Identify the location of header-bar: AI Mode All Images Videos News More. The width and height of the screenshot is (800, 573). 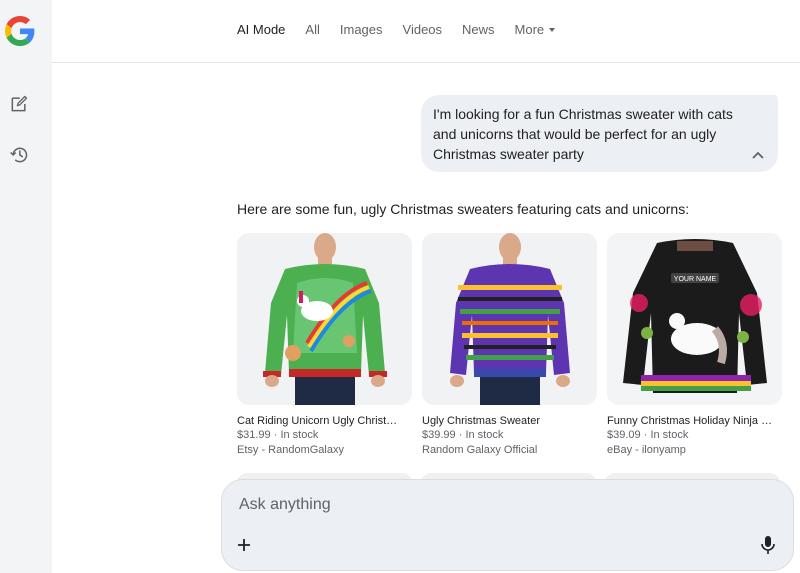
(426, 31).